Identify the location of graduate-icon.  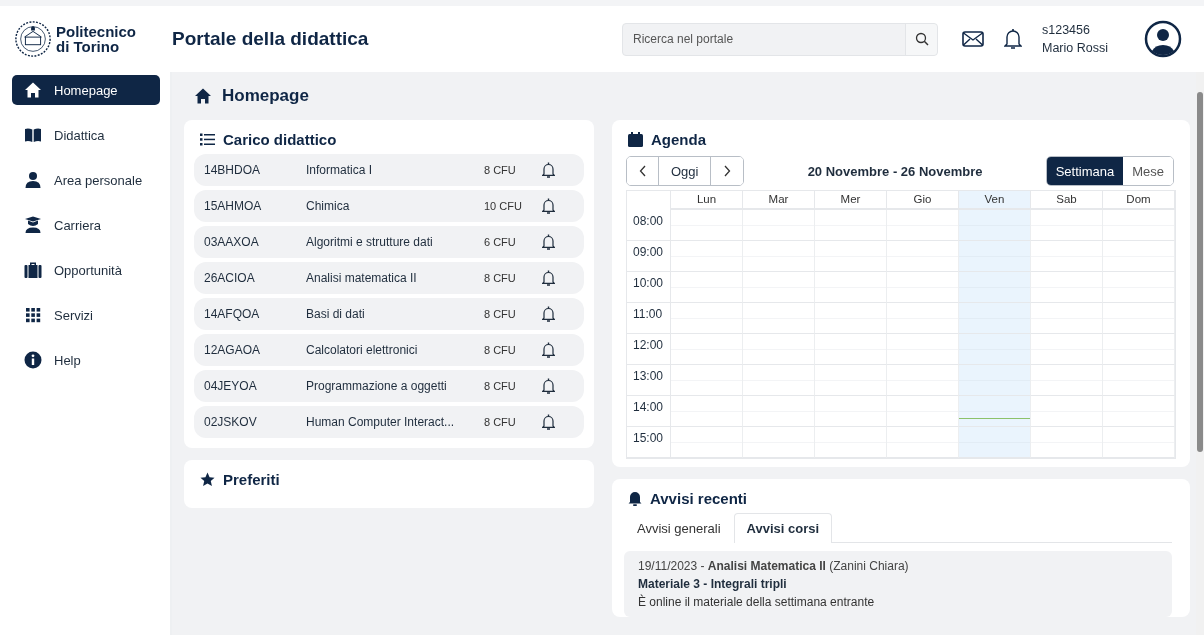
(33, 225).